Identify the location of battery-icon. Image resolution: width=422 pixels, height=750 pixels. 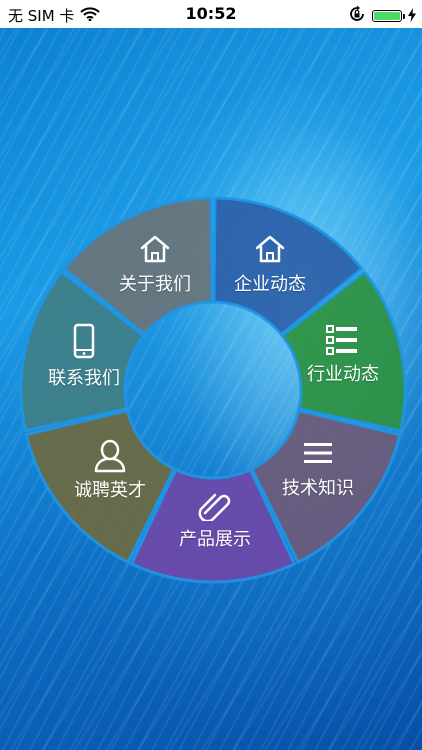
(388, 16).